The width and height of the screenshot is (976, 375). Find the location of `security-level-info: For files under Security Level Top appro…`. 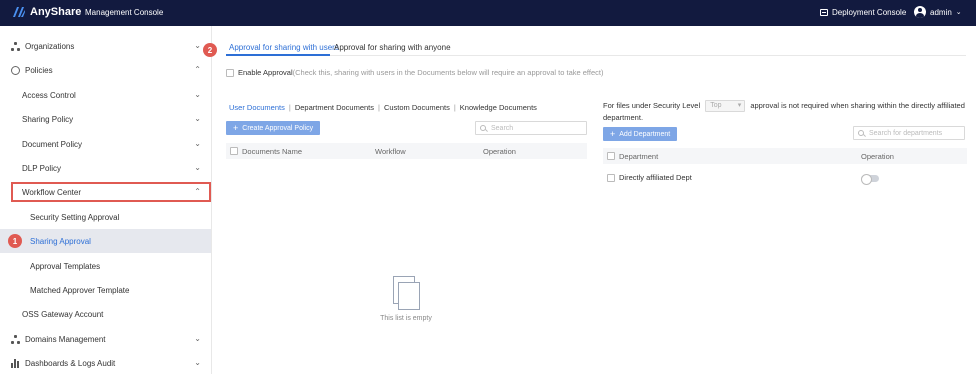

security-level-info: For files under Security Level Top appro… is located at coordinates (785, 112).